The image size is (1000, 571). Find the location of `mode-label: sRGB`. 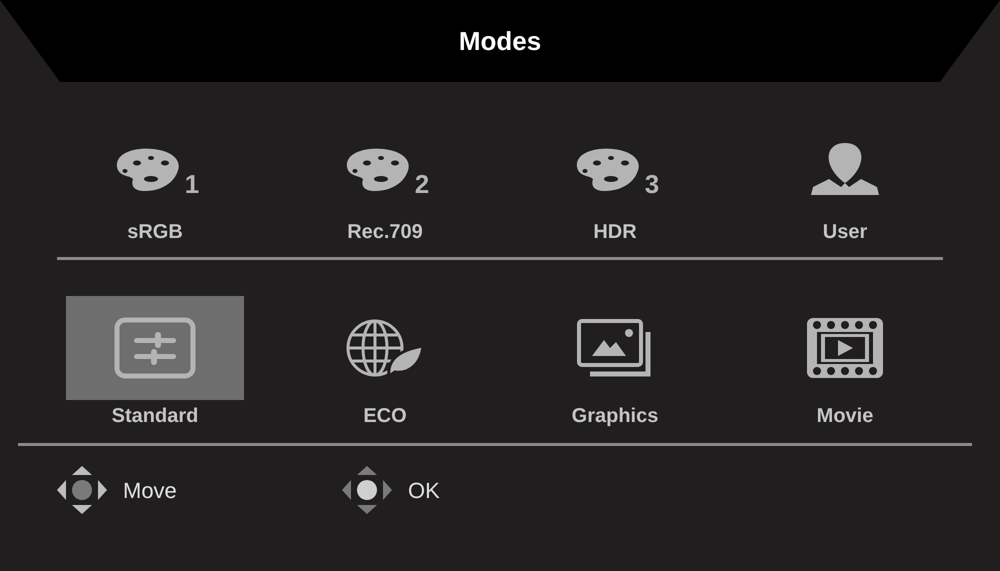

mode-label: sRGB is located at coordinates (155, 232).